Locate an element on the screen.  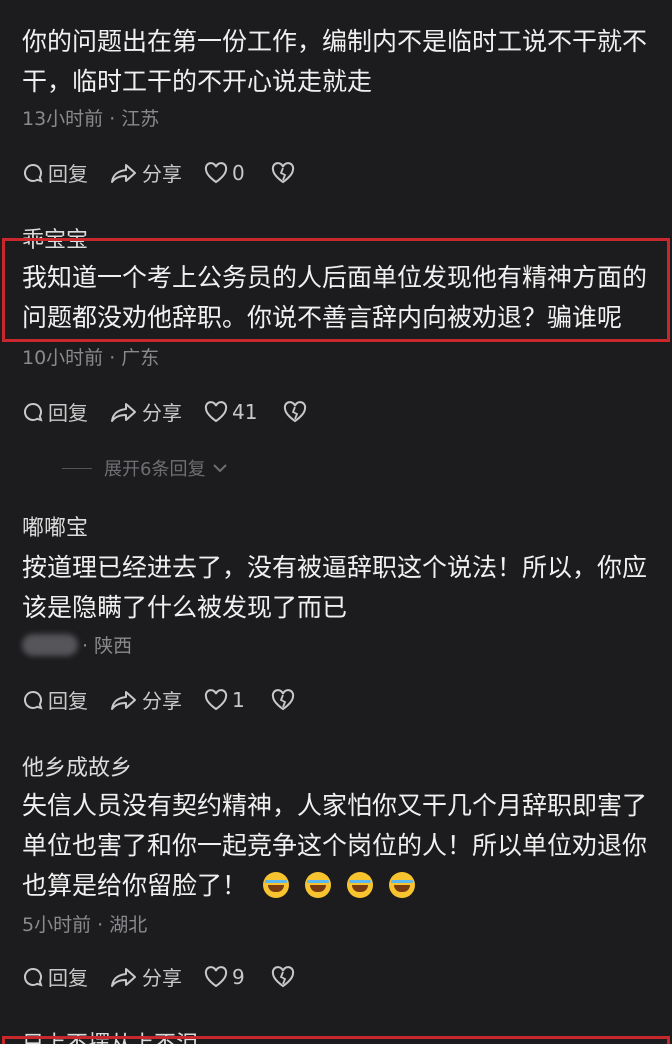
expand-replies-button: 展开6条回复 is located at coordinates (145, 468).